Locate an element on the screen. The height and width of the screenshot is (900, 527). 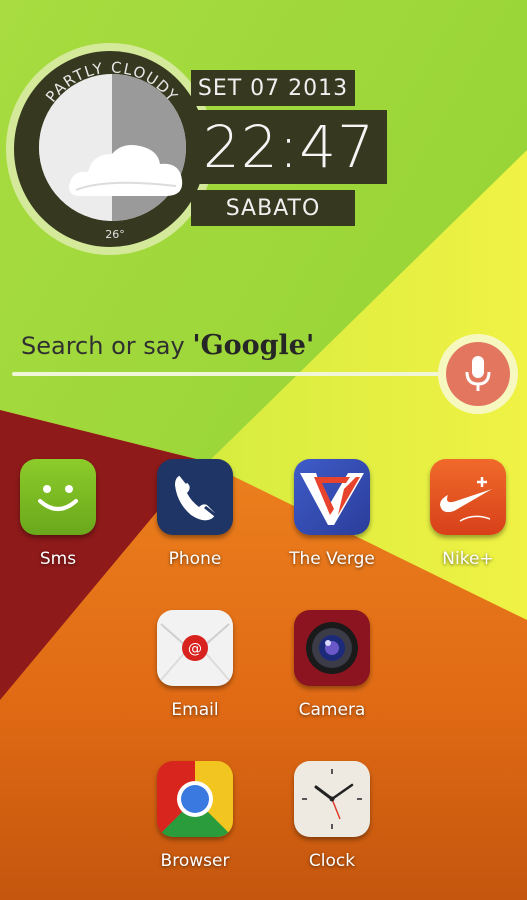
svg-text: PARTLY CLOUDY is located at coordinates (112, 81).